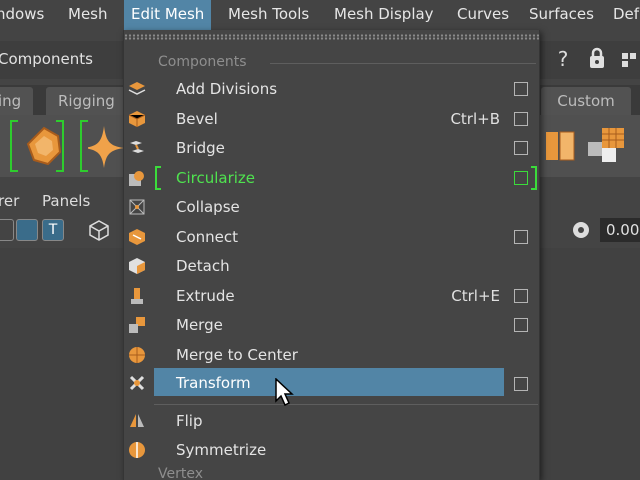  Describe the element at coordinates (202, 62) in the screenshot. I see `section-components-header: Components` at that location.